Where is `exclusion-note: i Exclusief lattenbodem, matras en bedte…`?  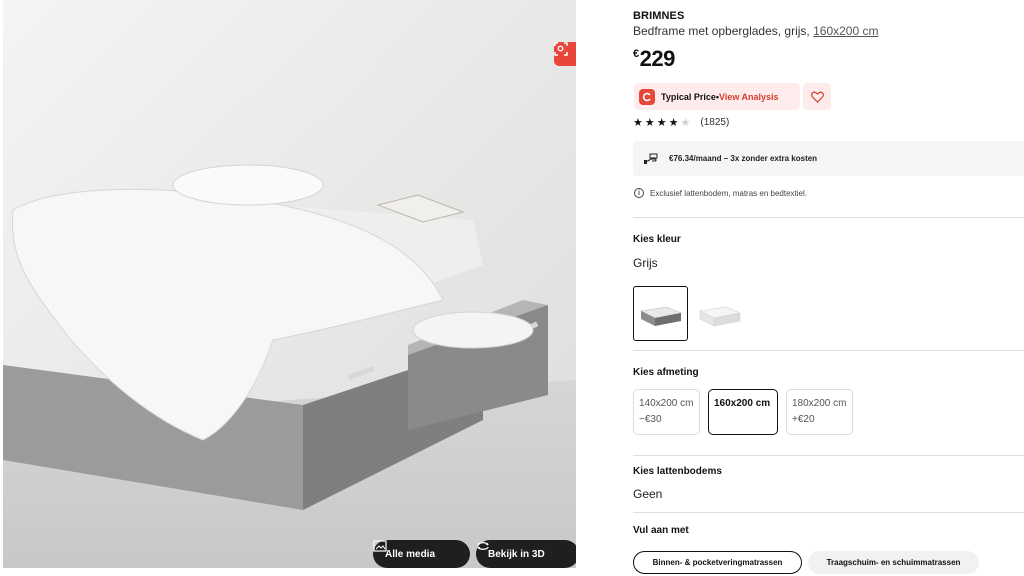 exclusion-note: i Exclusief lattenbodem, matras en bedte… is located at coordinates (720, 193).